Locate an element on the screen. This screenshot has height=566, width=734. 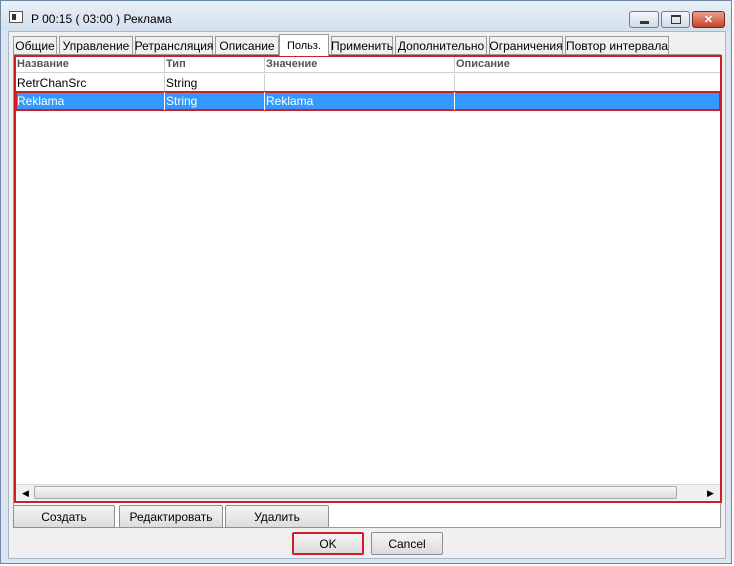
tab-additional: Дополнительно is located at coordinates (441, 45).